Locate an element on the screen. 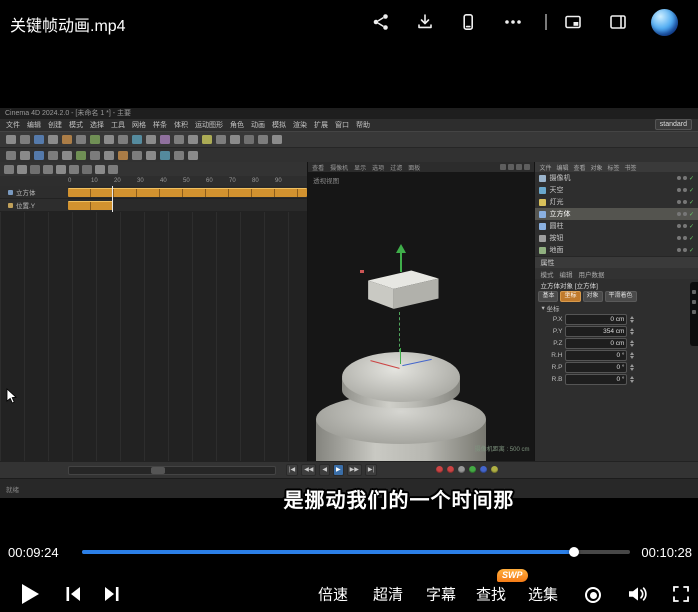  layout-selector: standard is located at coordinates (673, 125).